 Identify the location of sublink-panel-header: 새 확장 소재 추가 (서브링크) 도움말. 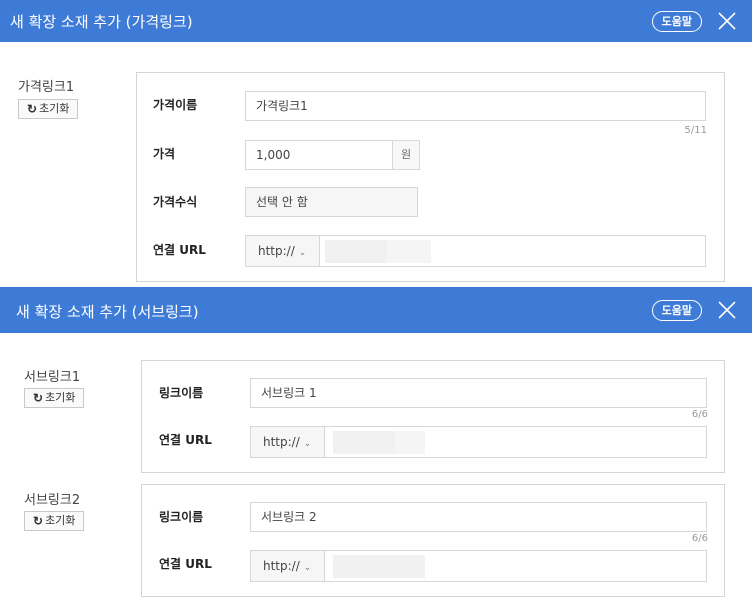
(376, 310).